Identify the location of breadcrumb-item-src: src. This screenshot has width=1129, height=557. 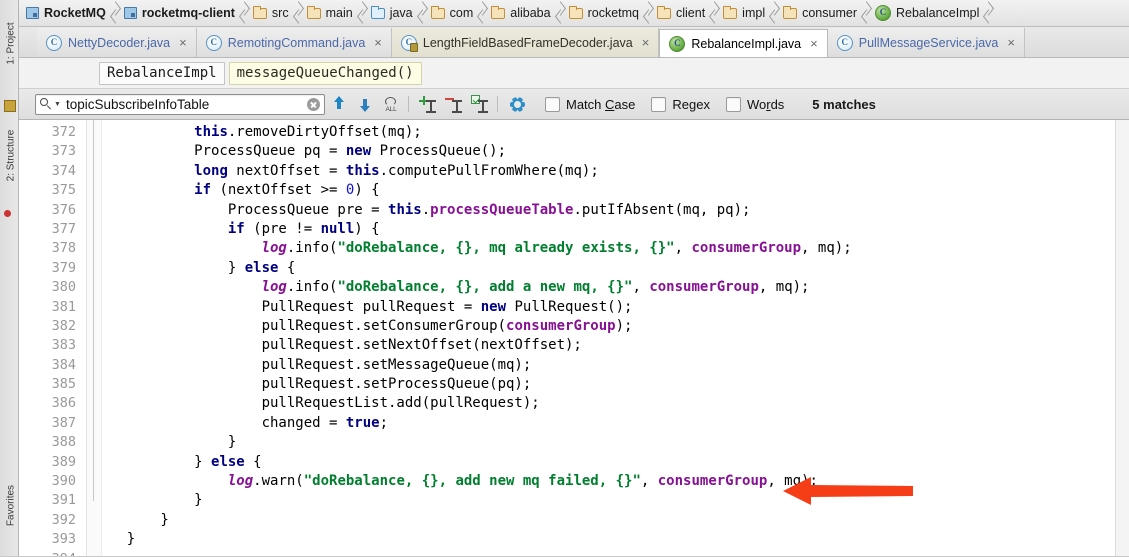
(270, 13).